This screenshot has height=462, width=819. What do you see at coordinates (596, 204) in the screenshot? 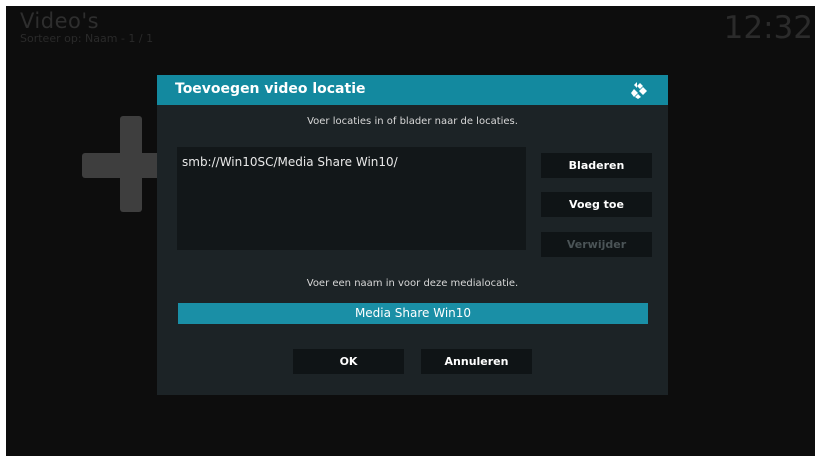
I see `add-button: Voeg toe` at bounding box center [596, 204].